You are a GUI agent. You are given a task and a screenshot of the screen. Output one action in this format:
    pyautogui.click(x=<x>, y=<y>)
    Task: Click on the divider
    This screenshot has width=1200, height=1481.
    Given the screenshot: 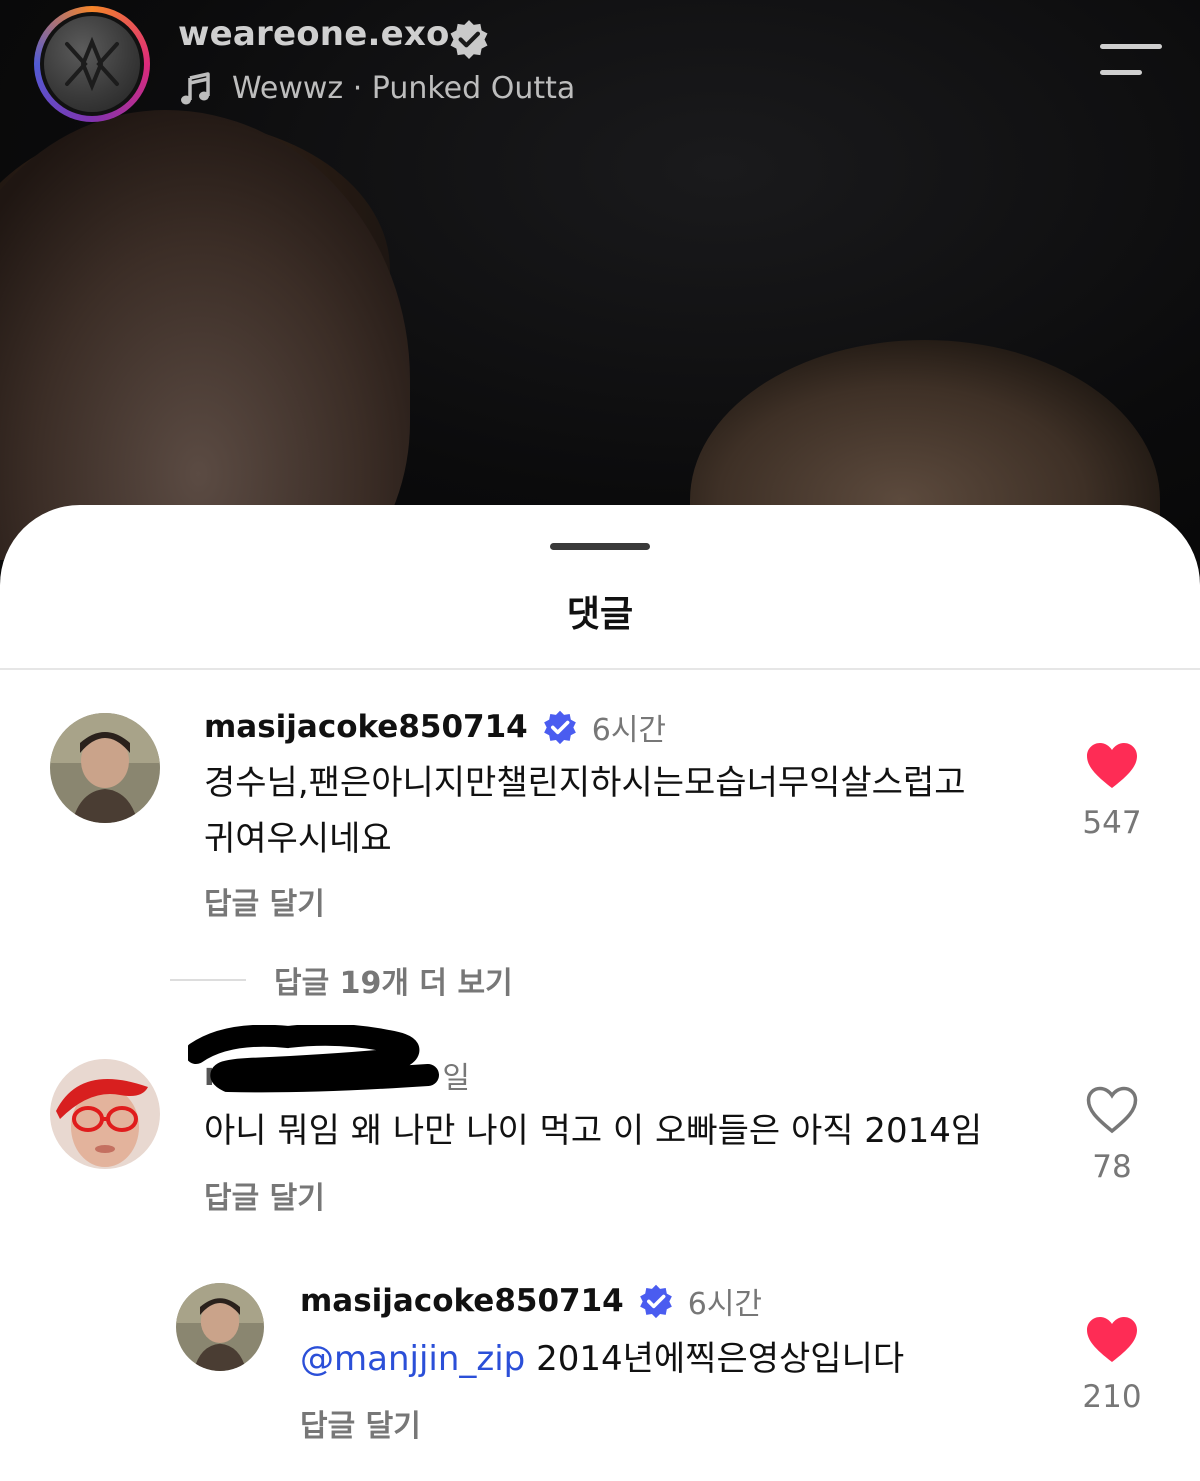 What is the action you would take?
    pyautogui.click(x=600, y=669)
    